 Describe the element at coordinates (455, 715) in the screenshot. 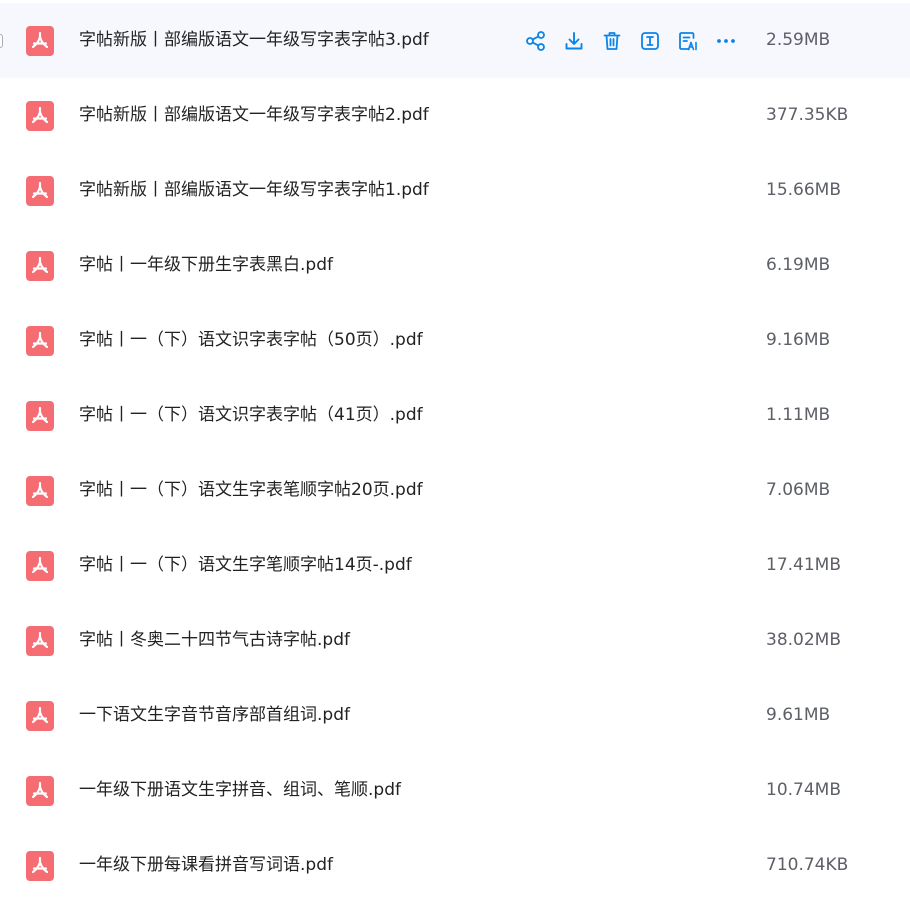

I see `file-row: 一下语文生字音节音序部首组词.pdf 9.61MB` at that location.